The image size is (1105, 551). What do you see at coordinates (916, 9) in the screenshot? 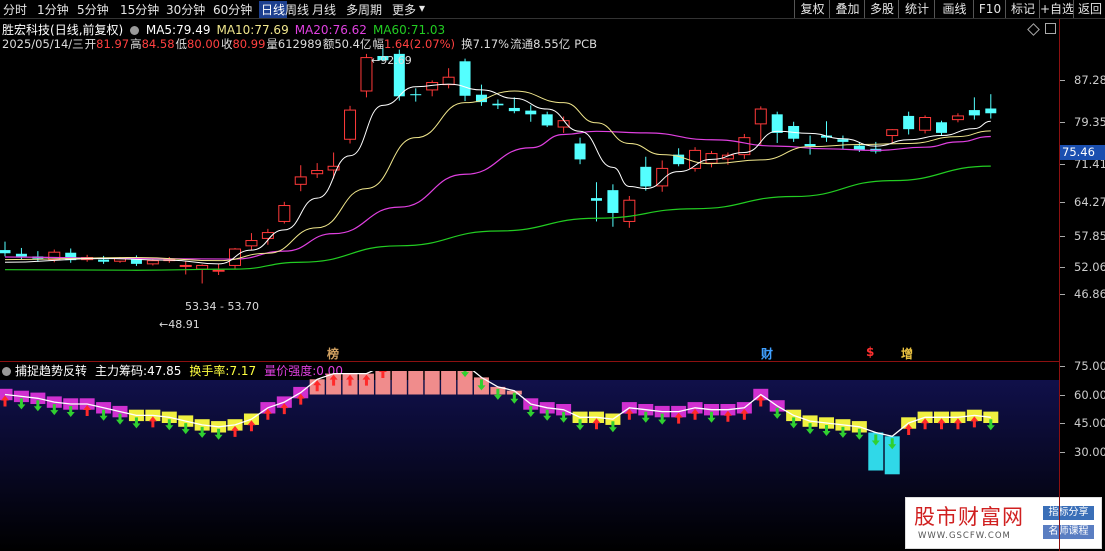
I see `toolbar-button-4: 统计` at bounding box center [916, 9].